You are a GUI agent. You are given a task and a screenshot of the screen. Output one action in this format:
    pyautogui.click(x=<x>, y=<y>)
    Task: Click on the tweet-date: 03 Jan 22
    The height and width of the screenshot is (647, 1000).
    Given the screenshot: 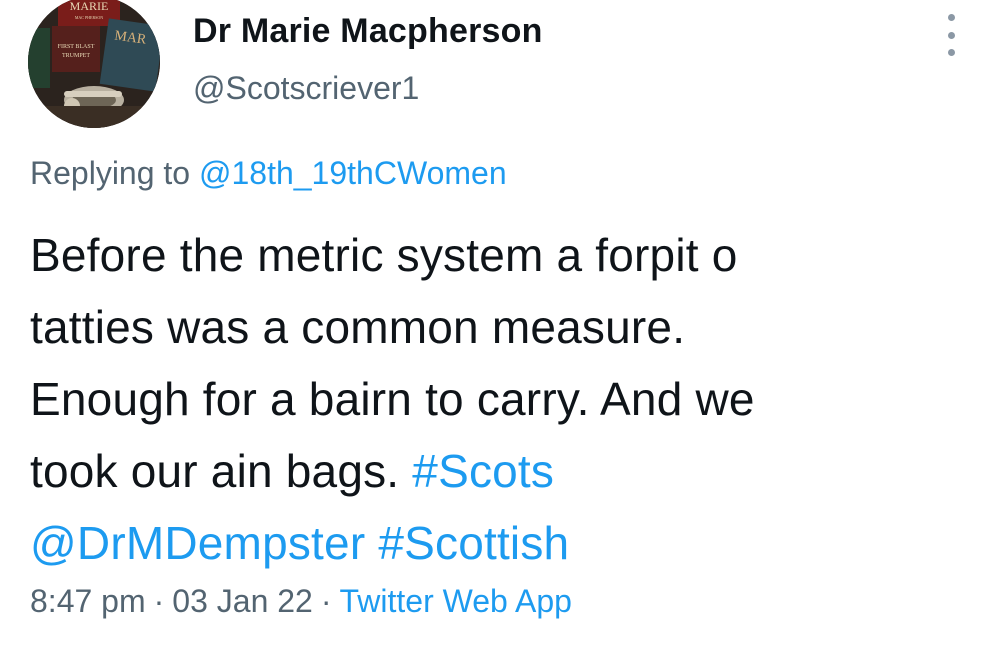 What is the action you would take?
    pyautogui.click(x=242, y=601)
    